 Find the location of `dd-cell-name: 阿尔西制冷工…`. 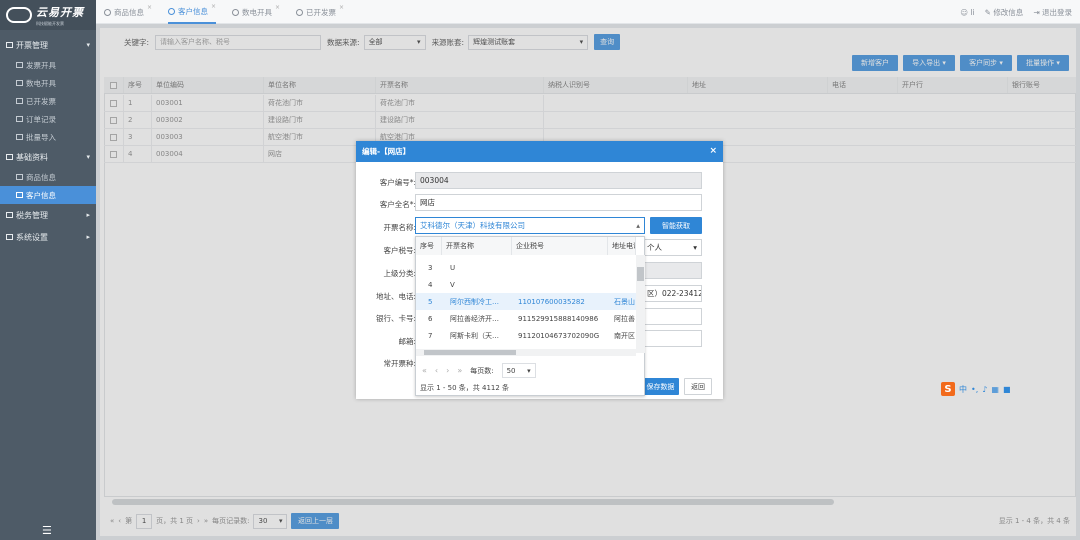

dd-cell-name: 阿尔西制冷工… is located at coordinates (474, 301).